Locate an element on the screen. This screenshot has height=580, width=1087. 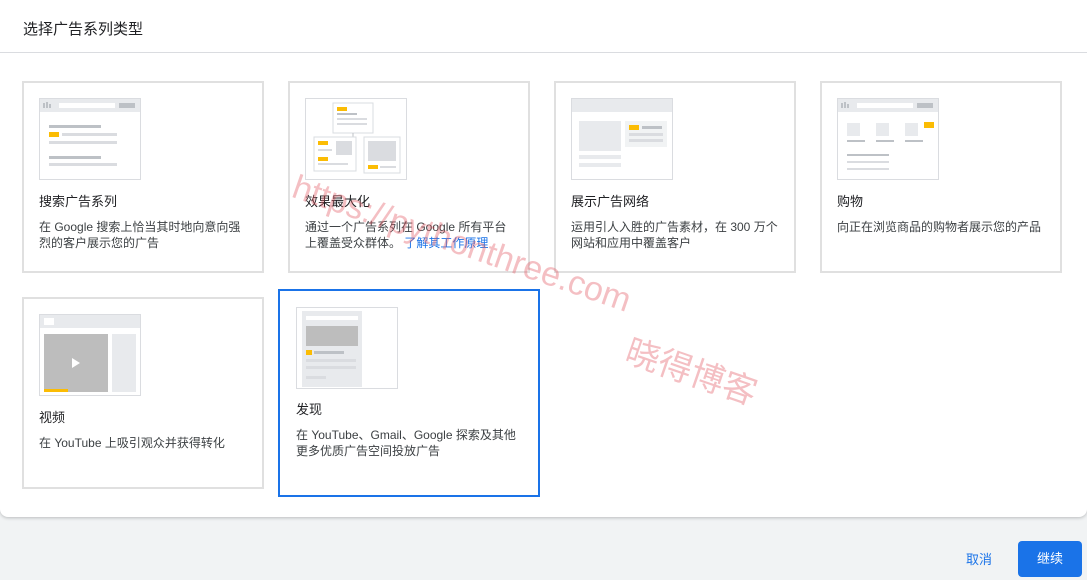
watermark-text: 晓得博客 is located at coordinates (691, 372).